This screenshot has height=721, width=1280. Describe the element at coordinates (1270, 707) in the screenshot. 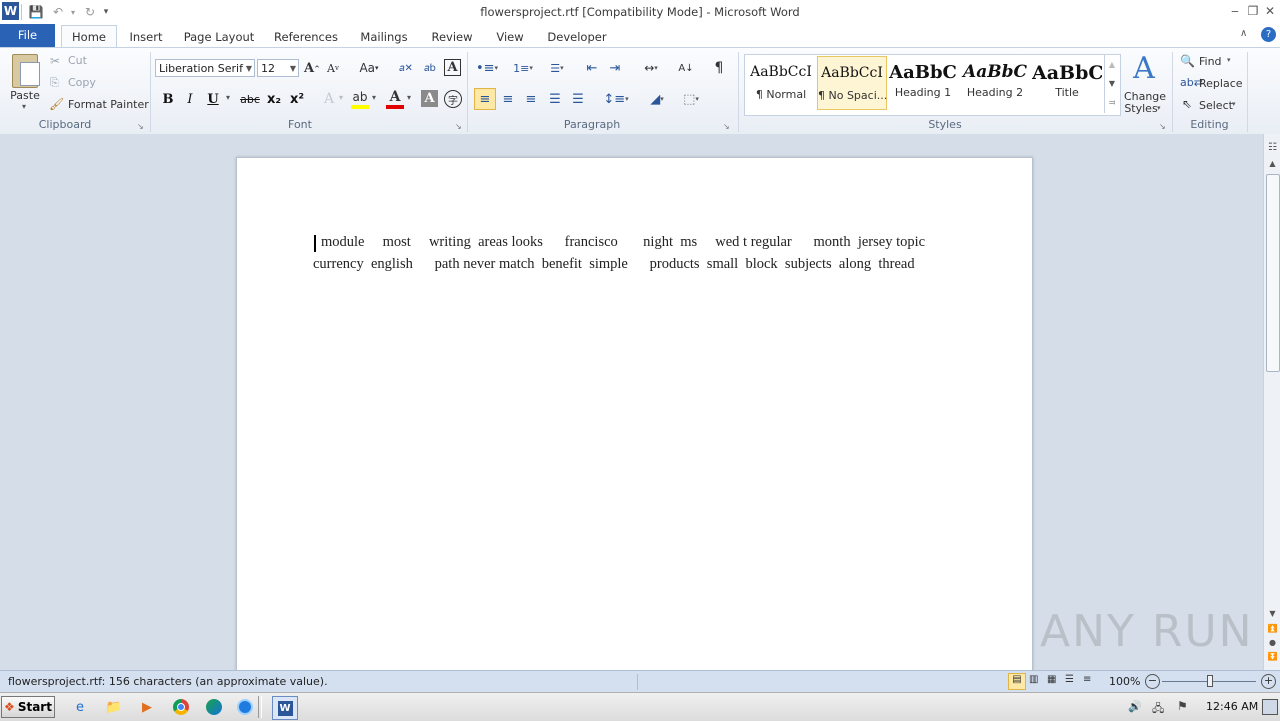

I see `show-desktop-icon` at that location.